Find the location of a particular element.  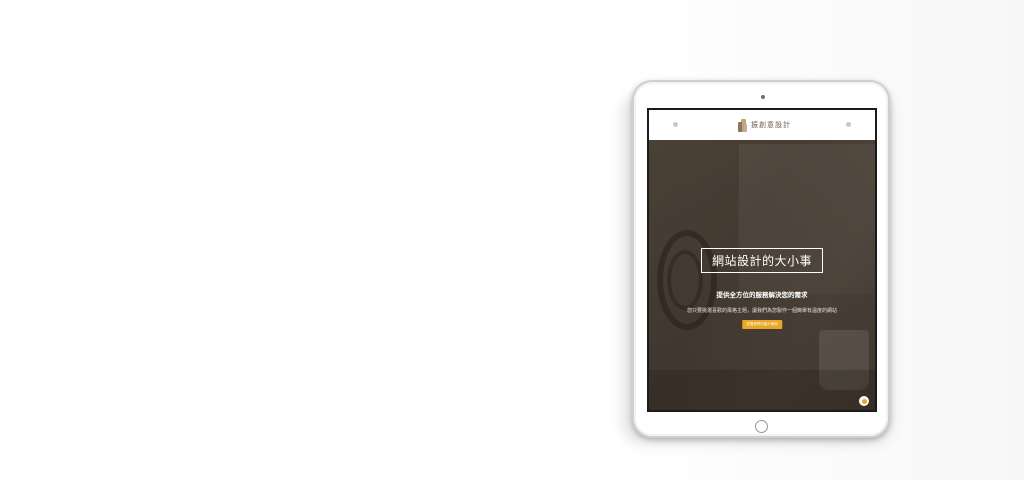

site-header: 振創意設計 is located at coordinates (762, 125).